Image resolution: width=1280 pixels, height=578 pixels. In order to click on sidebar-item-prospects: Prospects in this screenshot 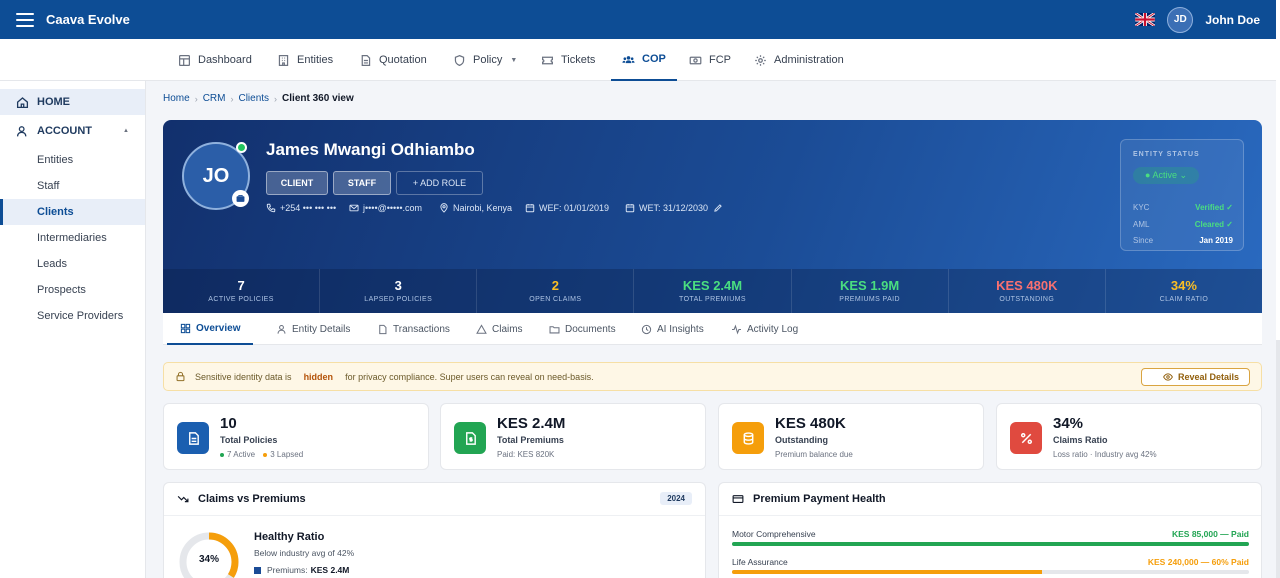, I will do `click(72, 290)`.